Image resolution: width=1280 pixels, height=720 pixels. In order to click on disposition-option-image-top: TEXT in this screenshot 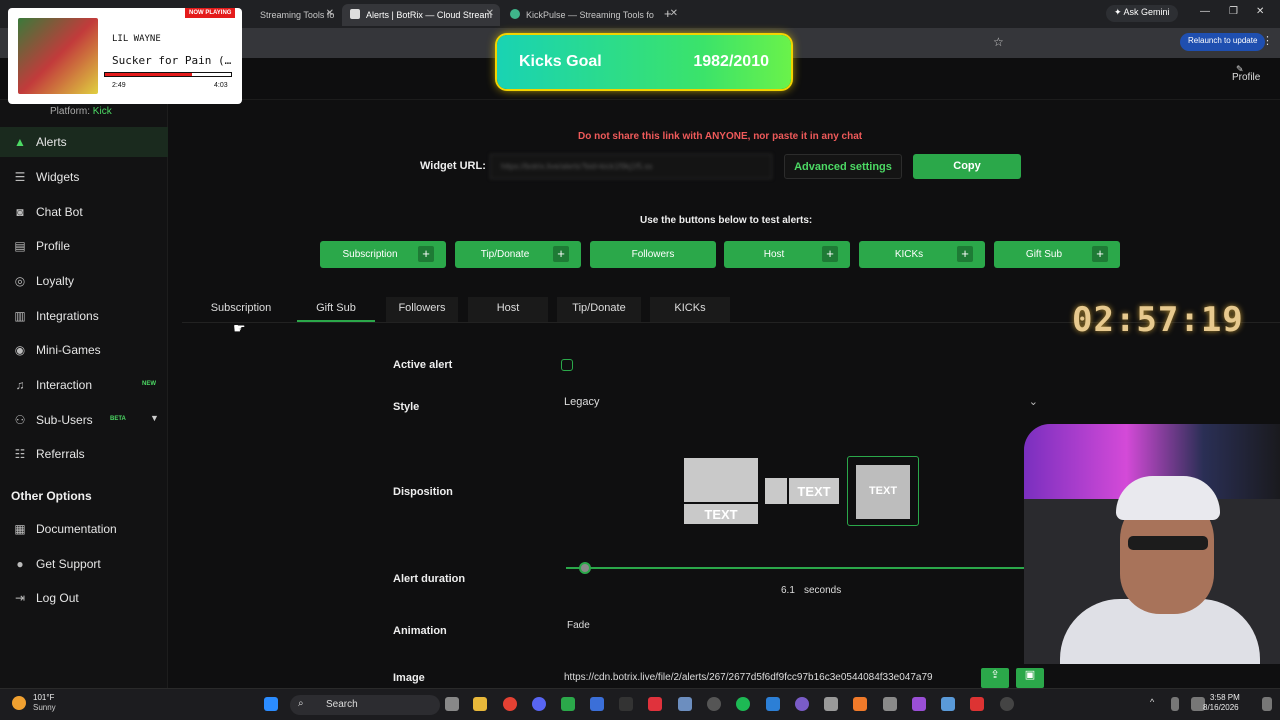, I will do `click(721, 491)`.